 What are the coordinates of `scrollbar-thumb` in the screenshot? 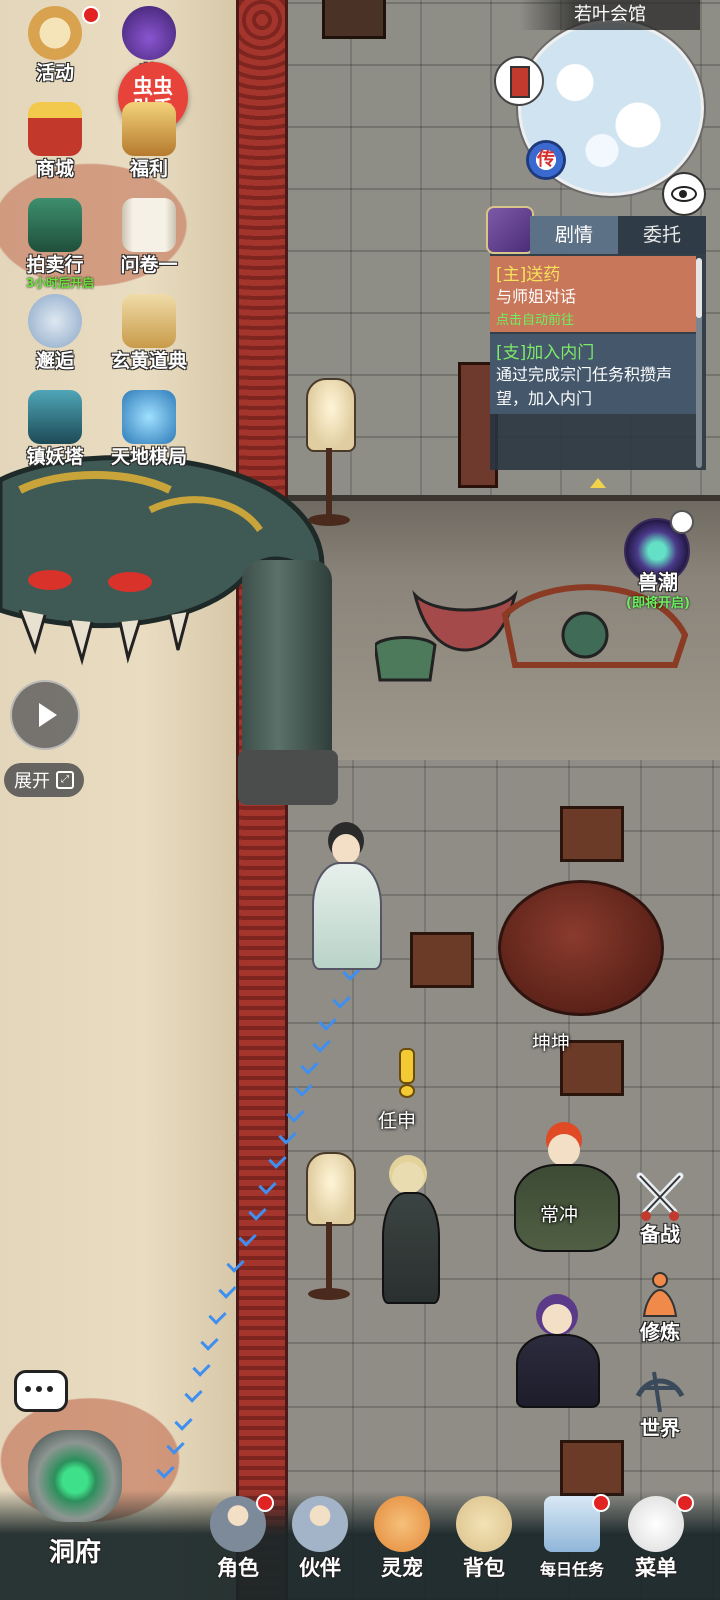 It's located at (699, 288).